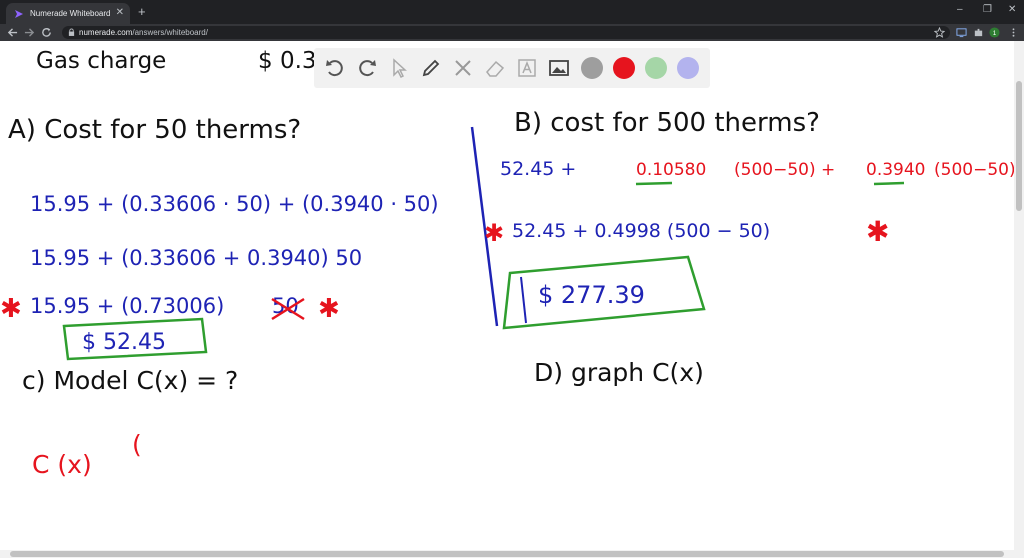 This screenshot has height=558, width=1024. What do you see at coordinates (106, 32) in the screenshot?
I see `url-host: numerade.com` at bounding box center [106, 32].